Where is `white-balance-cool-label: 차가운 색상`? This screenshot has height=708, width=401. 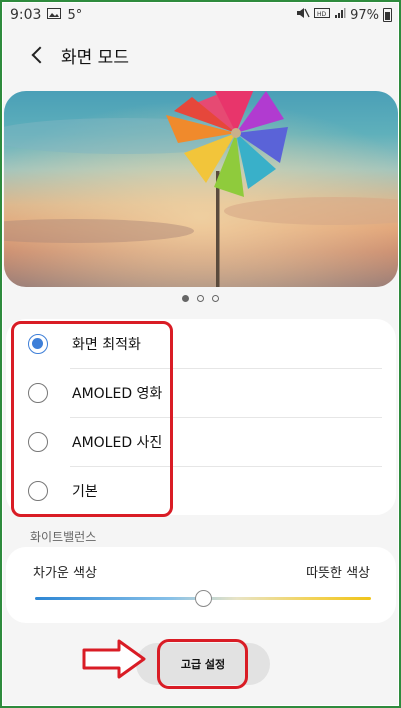
white-balance-cool-label: 차가운 색상 is located at coordinates (65, 573).